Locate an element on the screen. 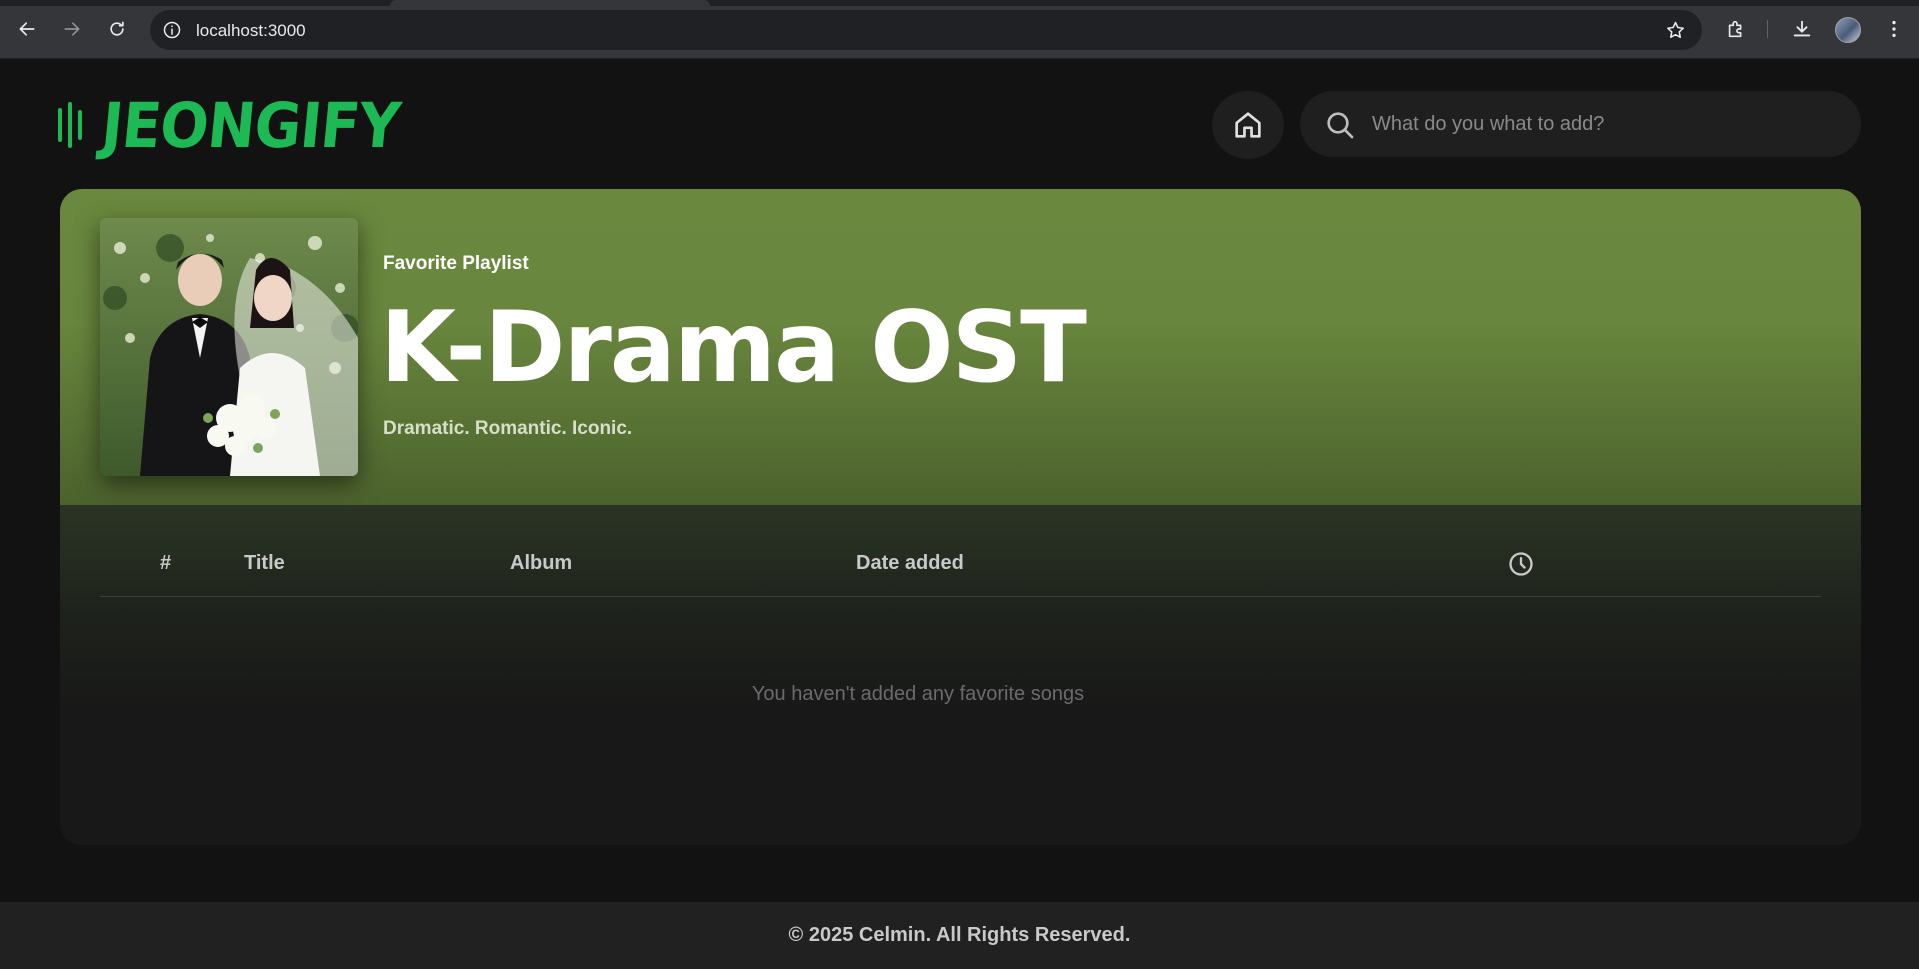 Image resolution: width=1919 pixels, height=969 pixels. active-tab is located at coordinates (550, 3).